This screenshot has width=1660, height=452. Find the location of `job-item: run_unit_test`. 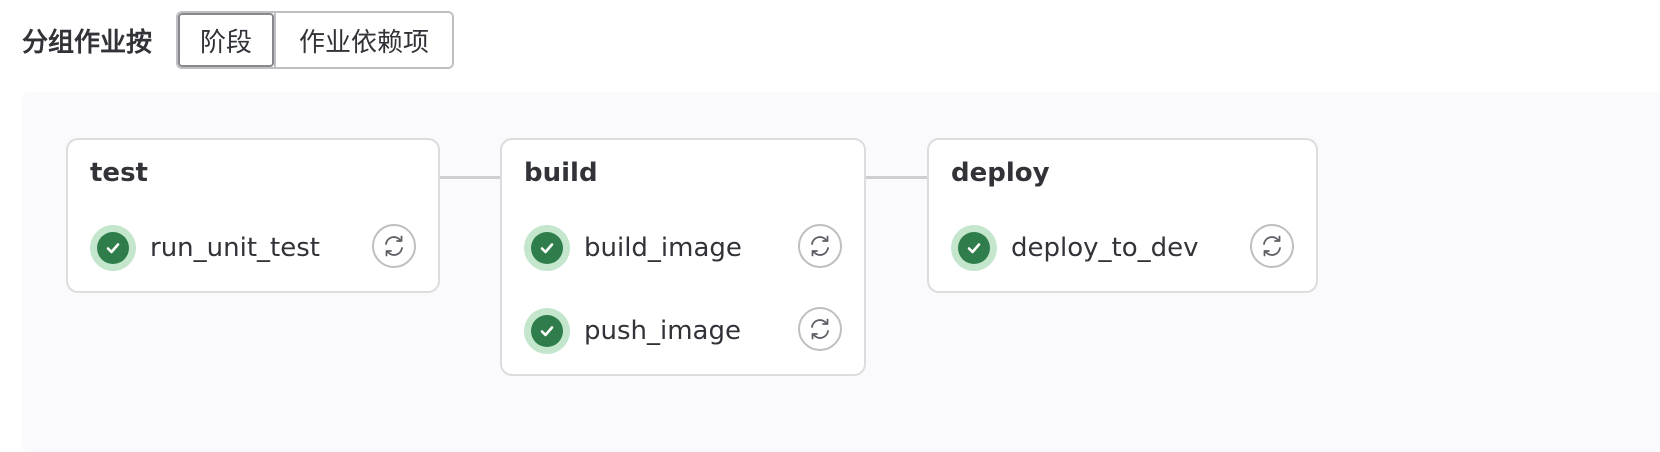

job-item: run_unit_test is located at coordinates (205, 248).